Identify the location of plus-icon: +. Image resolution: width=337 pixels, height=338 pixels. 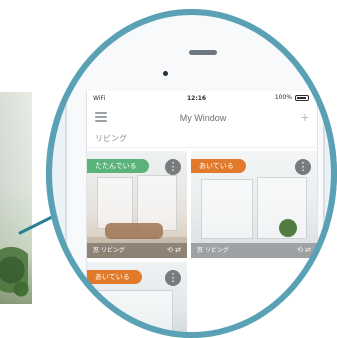
(305, 117).